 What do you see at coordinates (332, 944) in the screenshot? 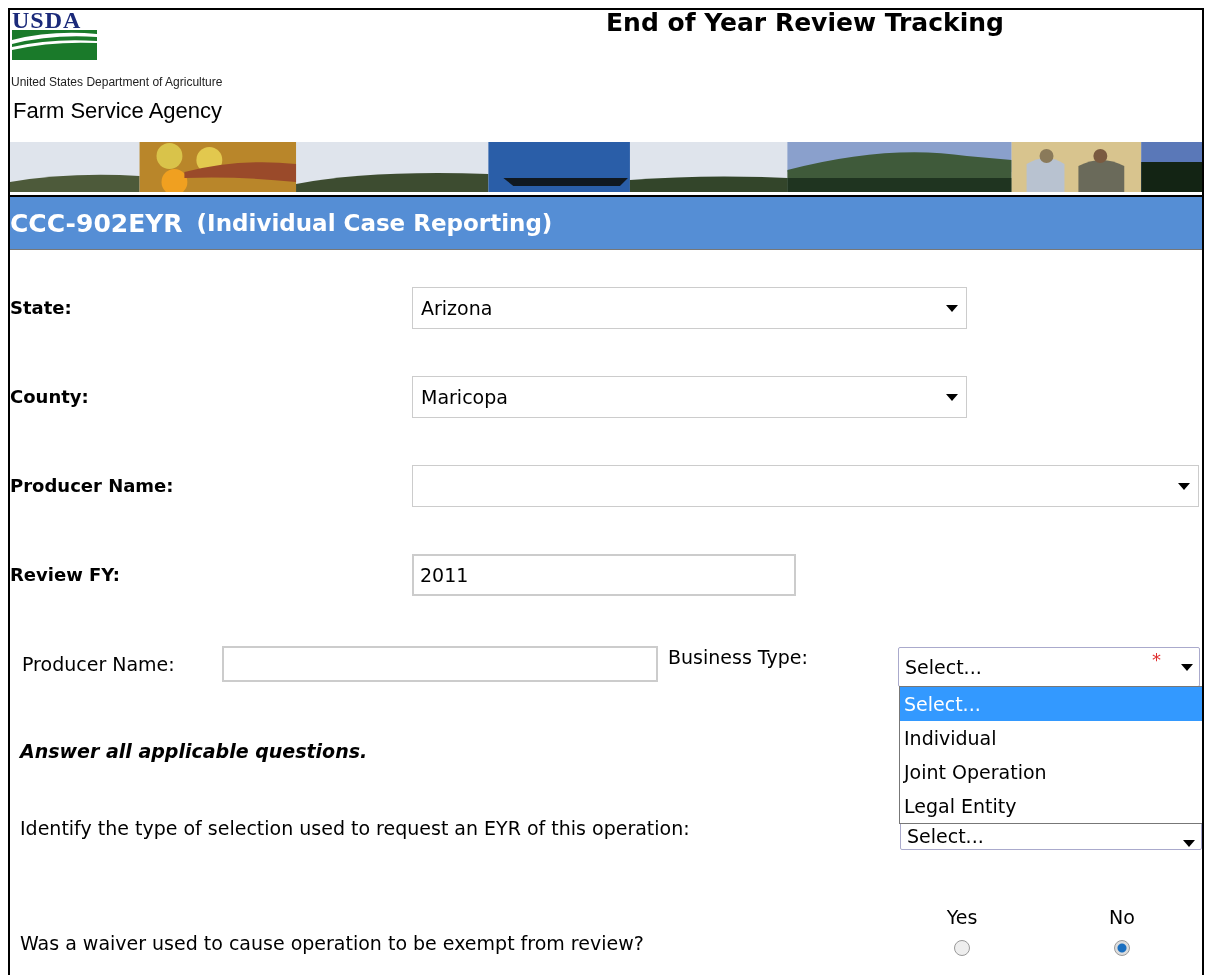
I see `question-text: Was a waiver used to cause operation to be exempt from review?` at bounding box center [332, 944].